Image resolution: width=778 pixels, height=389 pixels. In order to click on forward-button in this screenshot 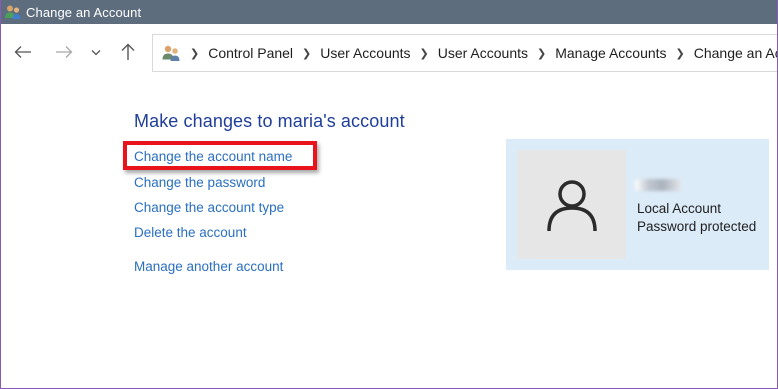, I will do `click(64, 52)`.